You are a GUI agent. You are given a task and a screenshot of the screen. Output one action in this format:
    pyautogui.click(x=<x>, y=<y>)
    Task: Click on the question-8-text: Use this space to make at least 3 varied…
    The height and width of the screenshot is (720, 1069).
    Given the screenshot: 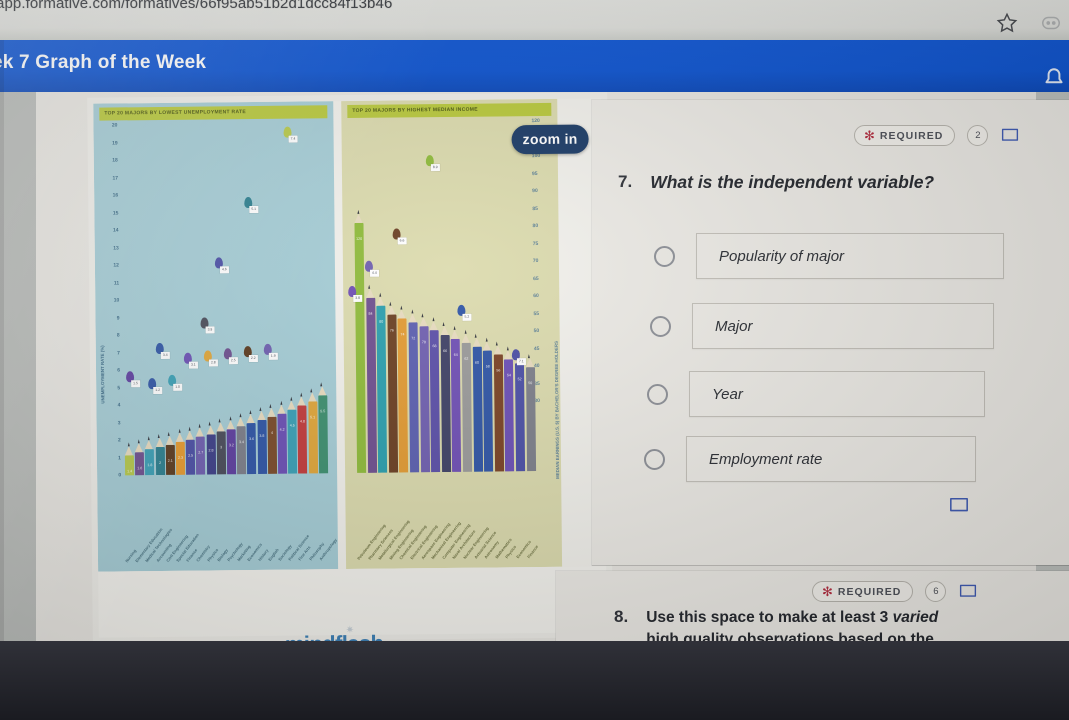 What is the action you would take?
    pyautogui.click(x=816, y=624)
    